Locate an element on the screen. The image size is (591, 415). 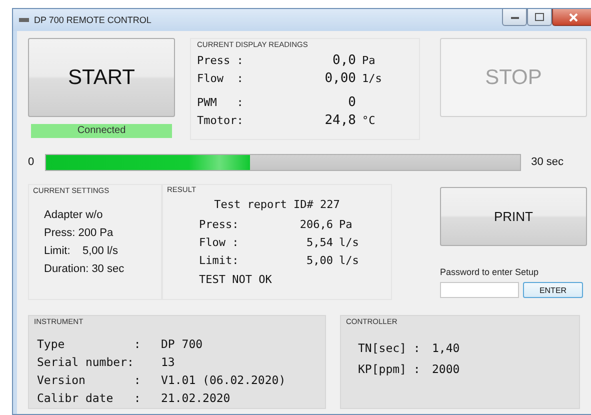
password-label: Password to enter Setup is located at coordinates (490, 272).